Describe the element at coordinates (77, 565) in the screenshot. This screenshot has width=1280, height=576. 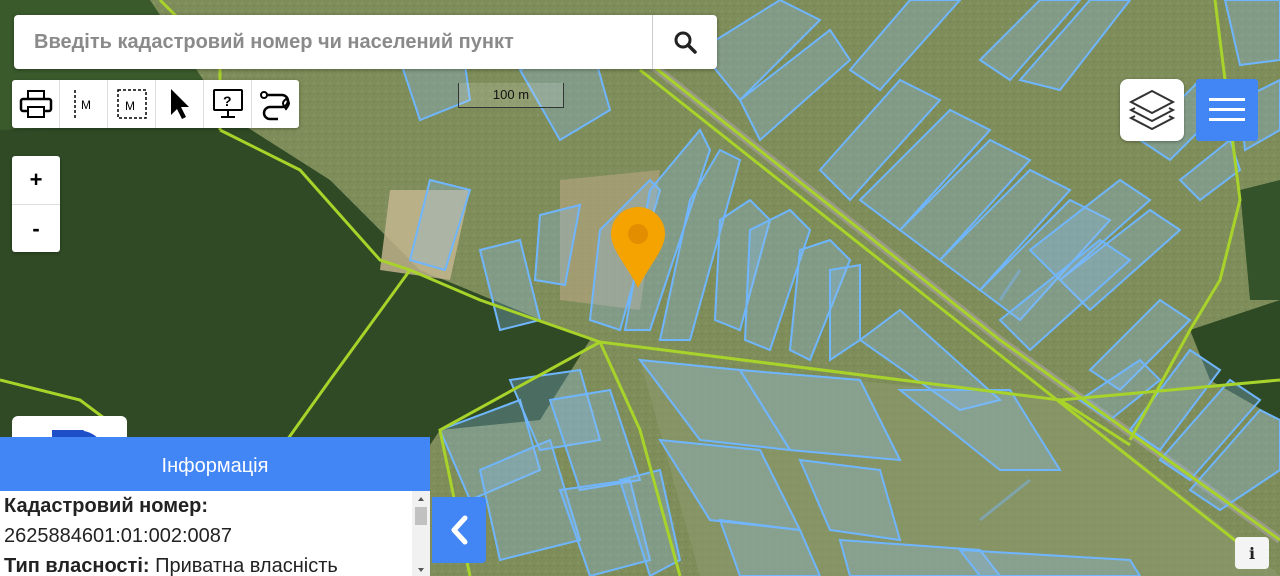
I see `ownership-label: Тип власності:` at that location.